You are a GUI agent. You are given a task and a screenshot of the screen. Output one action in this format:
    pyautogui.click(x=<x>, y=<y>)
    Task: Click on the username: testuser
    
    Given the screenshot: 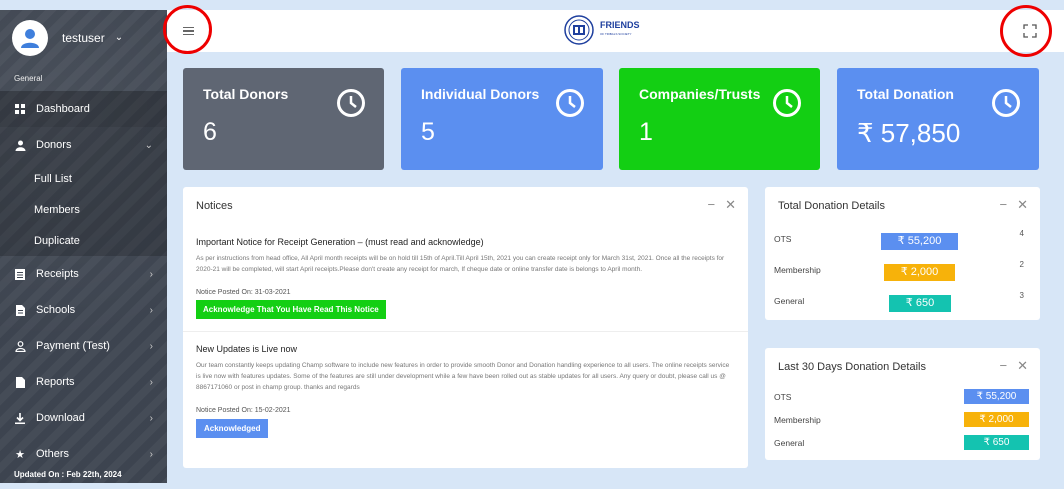 What is the action you would take?
    pyautogui.click(x=83, y=38)
    